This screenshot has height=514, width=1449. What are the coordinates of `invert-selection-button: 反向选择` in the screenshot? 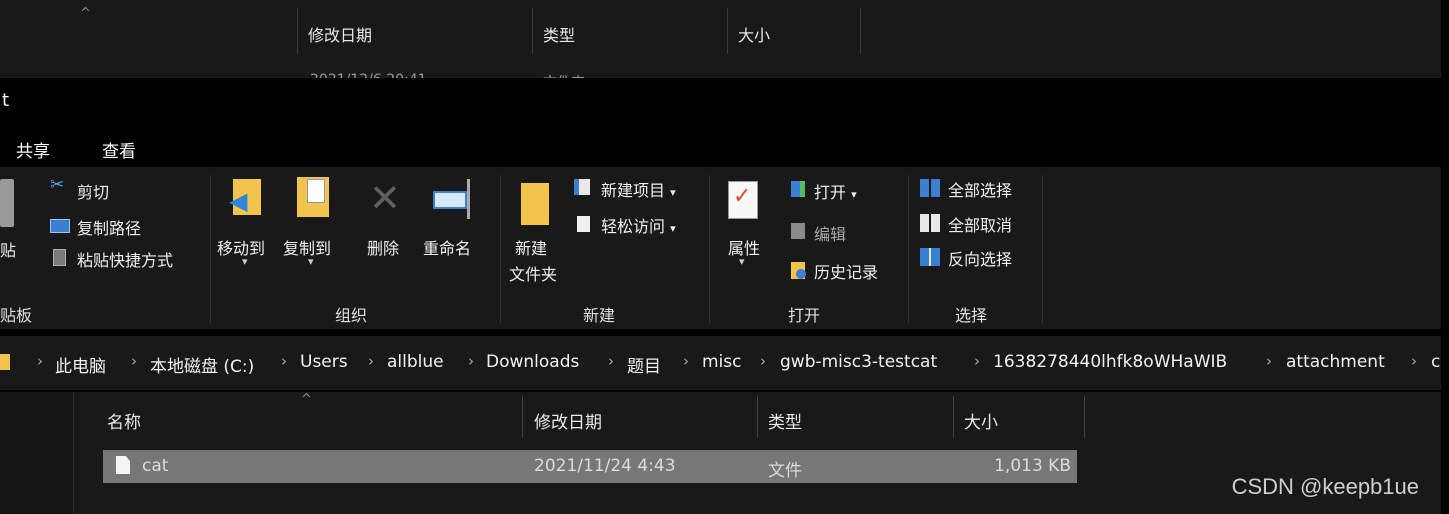 It's located at (980, 258).